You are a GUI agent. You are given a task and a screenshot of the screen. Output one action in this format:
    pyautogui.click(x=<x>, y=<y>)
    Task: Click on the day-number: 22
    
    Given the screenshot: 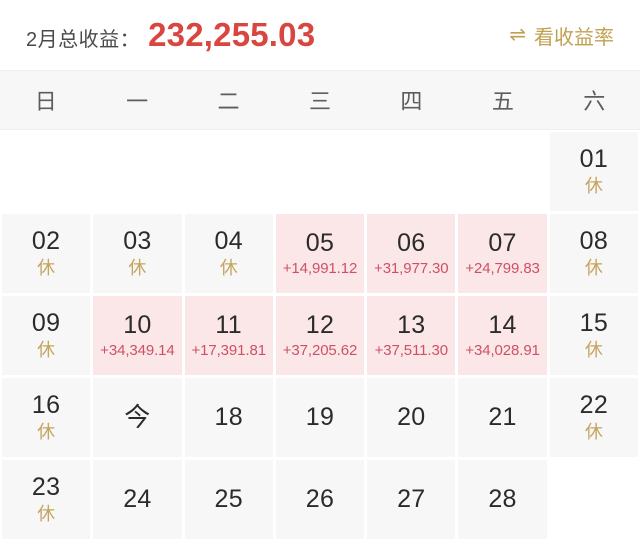 What is the action you would take?
    pyautogui.click(x=594, y=405)
    